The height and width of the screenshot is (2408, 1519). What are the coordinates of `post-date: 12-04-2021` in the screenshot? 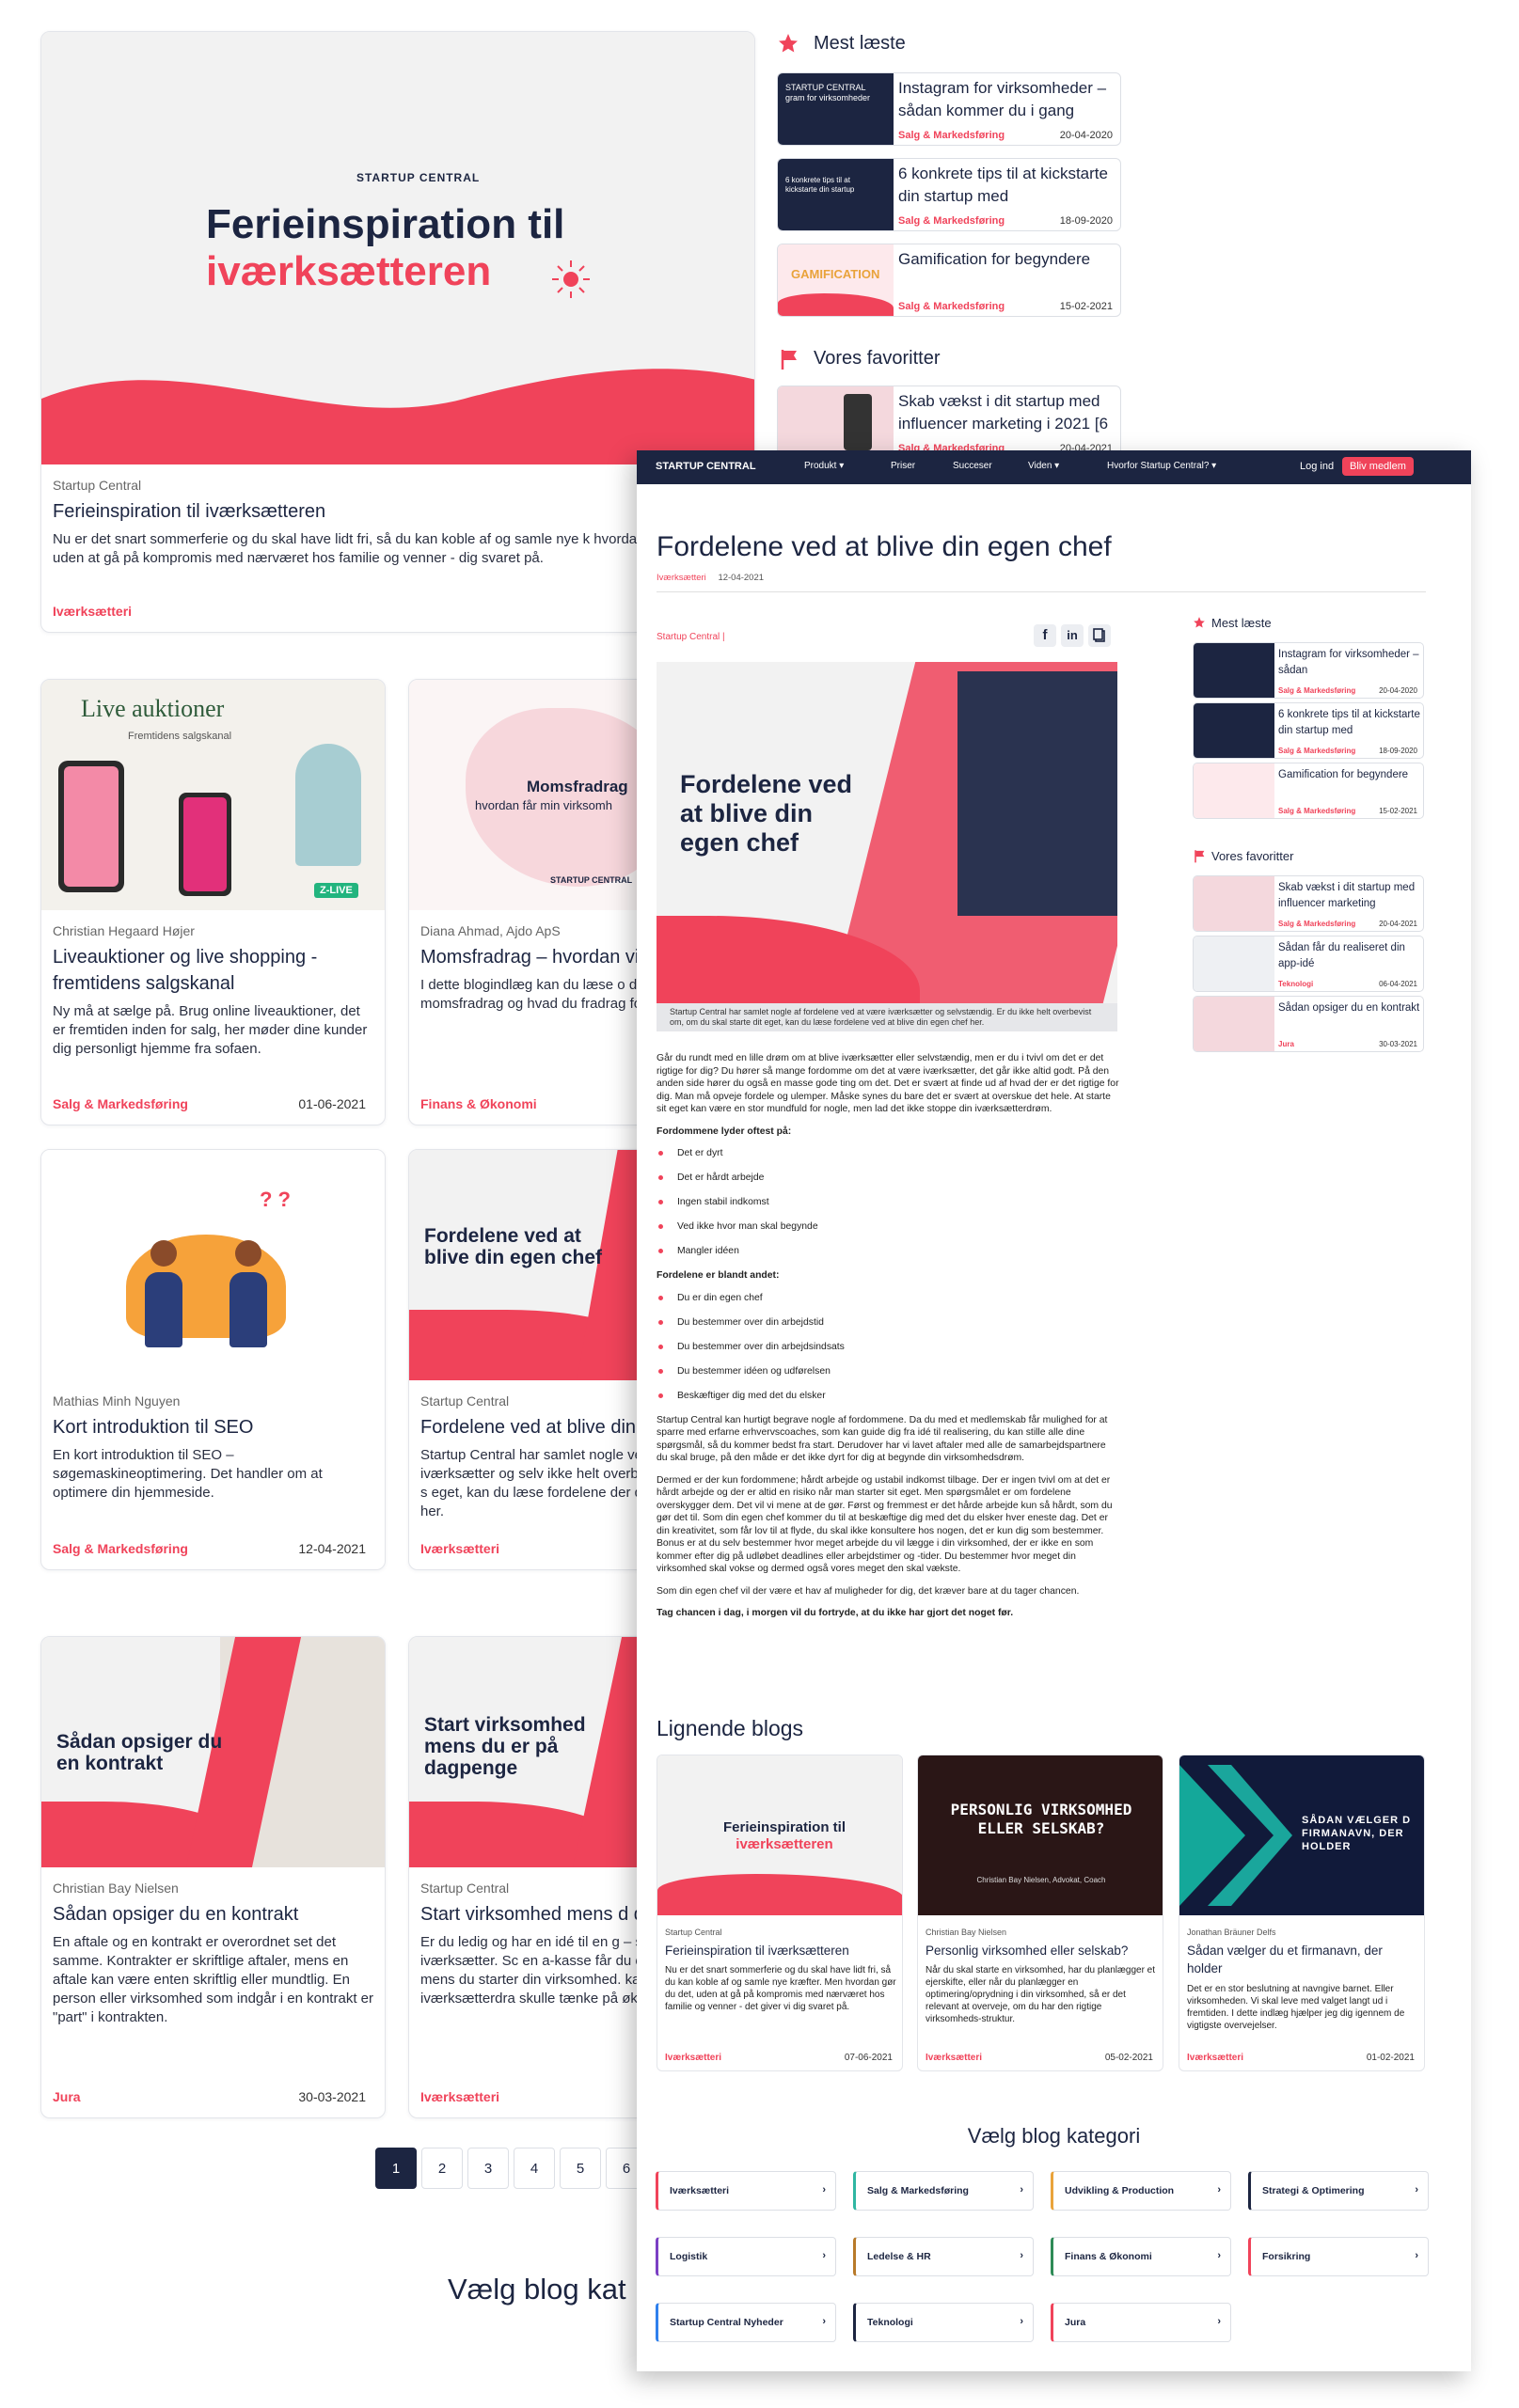 It's located at (332, 1548).